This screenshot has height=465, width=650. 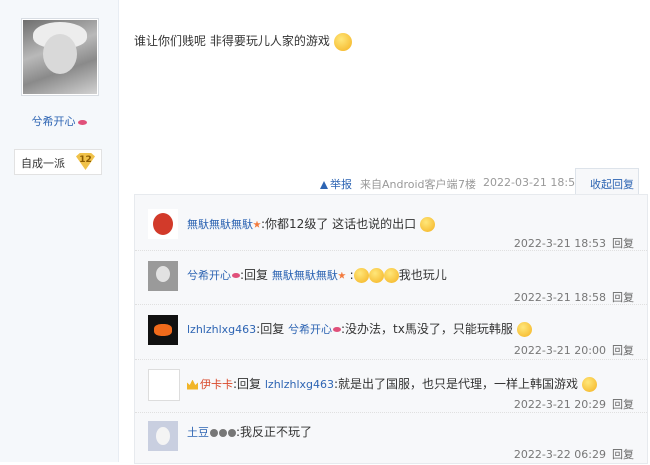 What do you see at coordinates (559, 454) in the screenshot?
I see `reply-time: 2022-3-22 06:29` at bounding box center [559, 454].